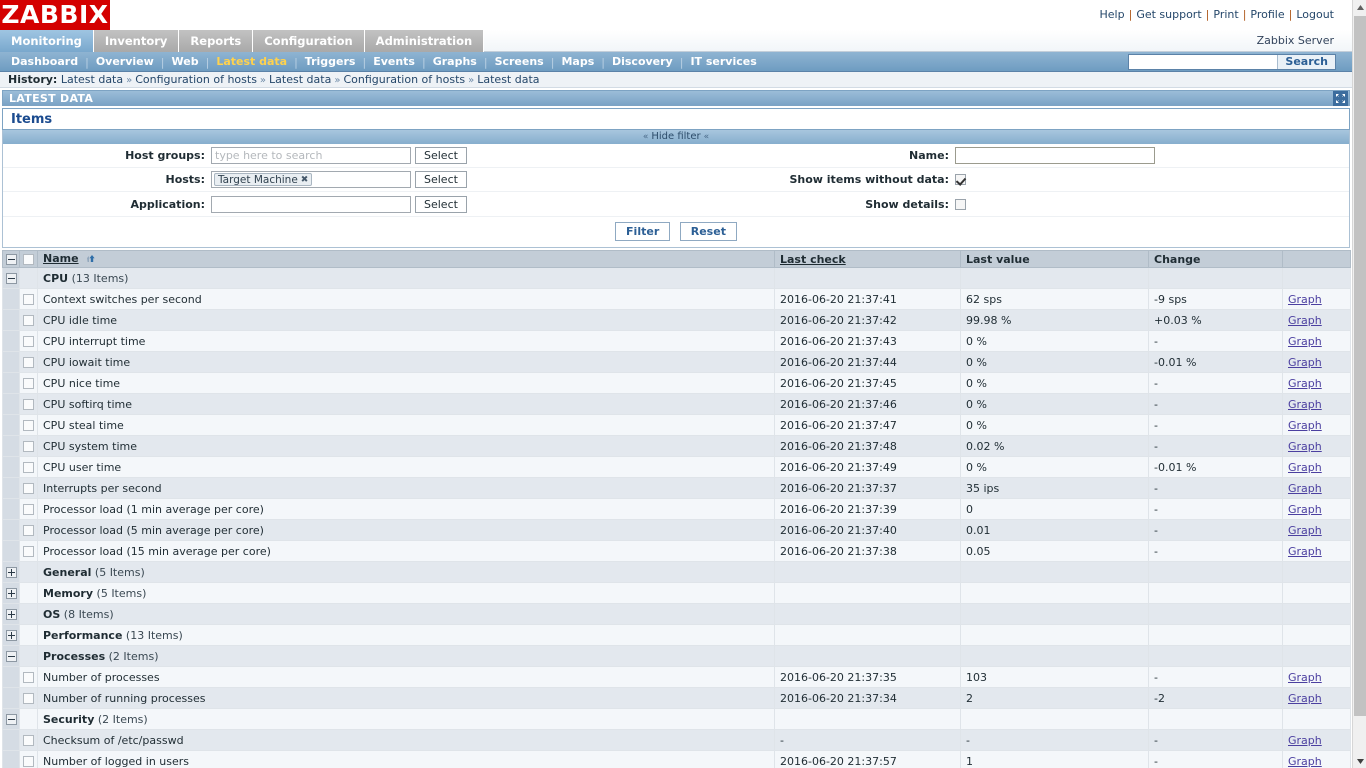 The height and width of the screenshot is (768, 1366). Describe the element at coordinates (867, 259) in the screenshot. I see `column-header-last-check: Last check` at that location.